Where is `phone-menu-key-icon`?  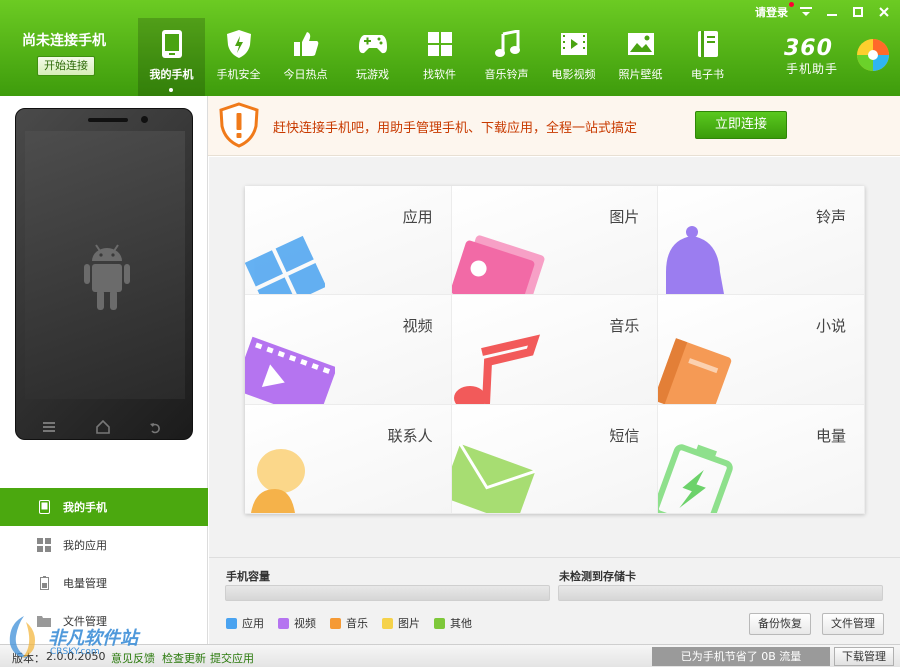 phone-menu-key-icon is located at coordinates (49, 427).